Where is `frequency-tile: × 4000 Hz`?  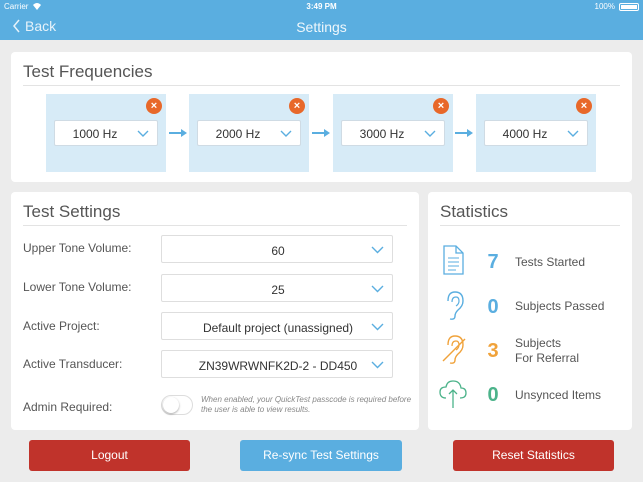
frequency-tile: × 4000 Hz is located at coordinates (536, 133).